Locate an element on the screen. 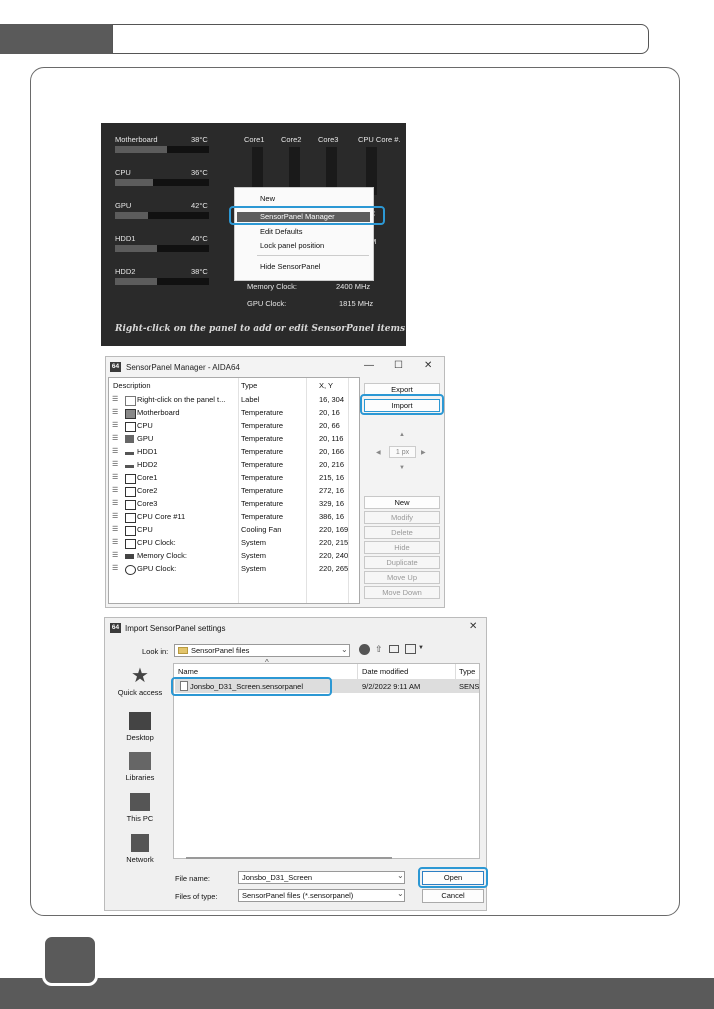 The height and width of the screenshot is (1009, 714). table-row: ☰ GPU Temperature 20, 116 is located at coordinates (234, 439).